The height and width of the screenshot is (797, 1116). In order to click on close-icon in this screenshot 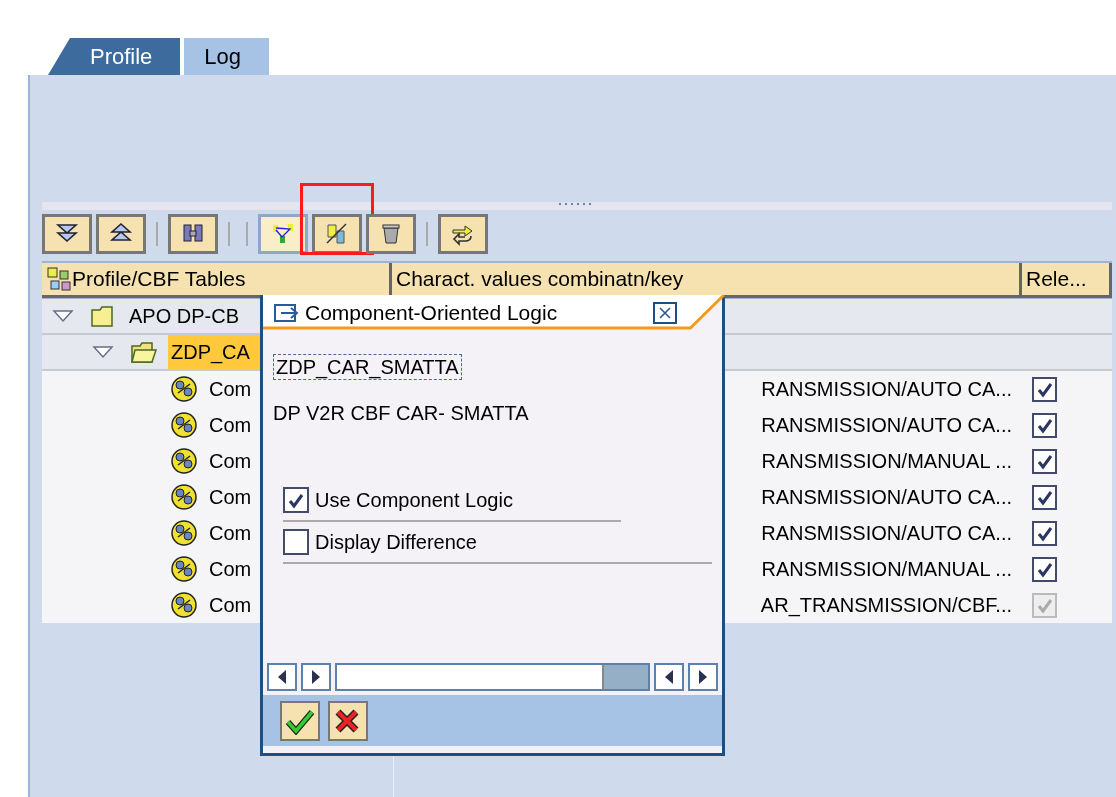, I will do `click(665, 312)`.